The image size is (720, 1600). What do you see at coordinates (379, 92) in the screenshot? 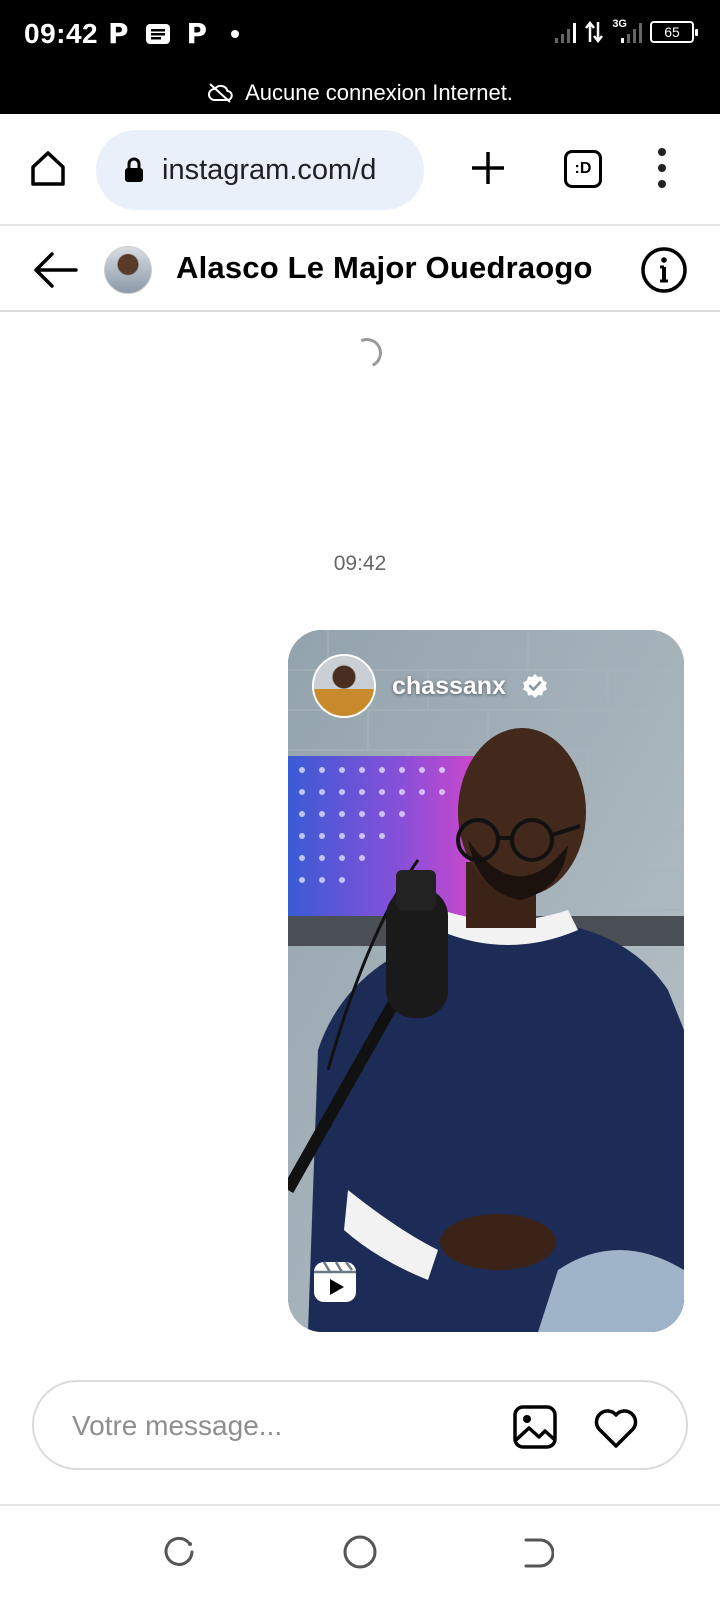
I see `offline-message: Aucune connexion Internet.` at bounding box center [379, 92].